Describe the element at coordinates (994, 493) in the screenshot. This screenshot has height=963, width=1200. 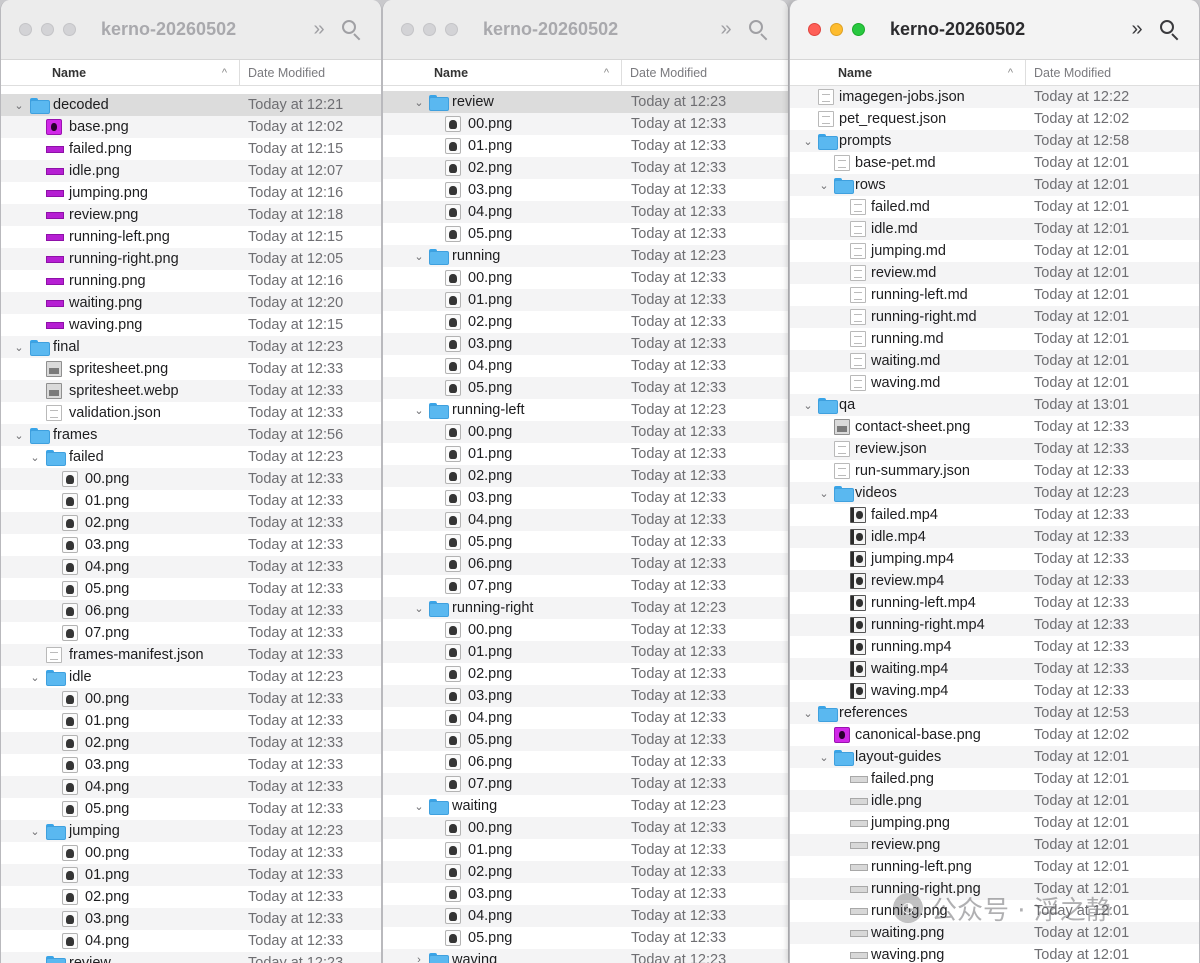
I see `folder-row: ⌄ videos Today at 12:23` at that location.